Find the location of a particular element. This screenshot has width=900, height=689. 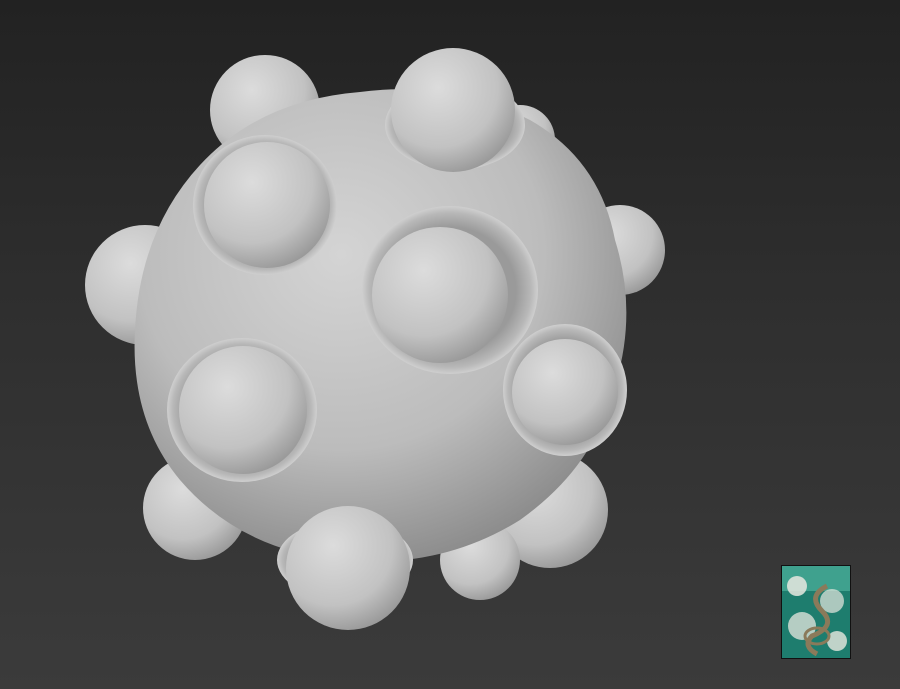

texture-preview-thumbnail is located at coordinates (816, 612).